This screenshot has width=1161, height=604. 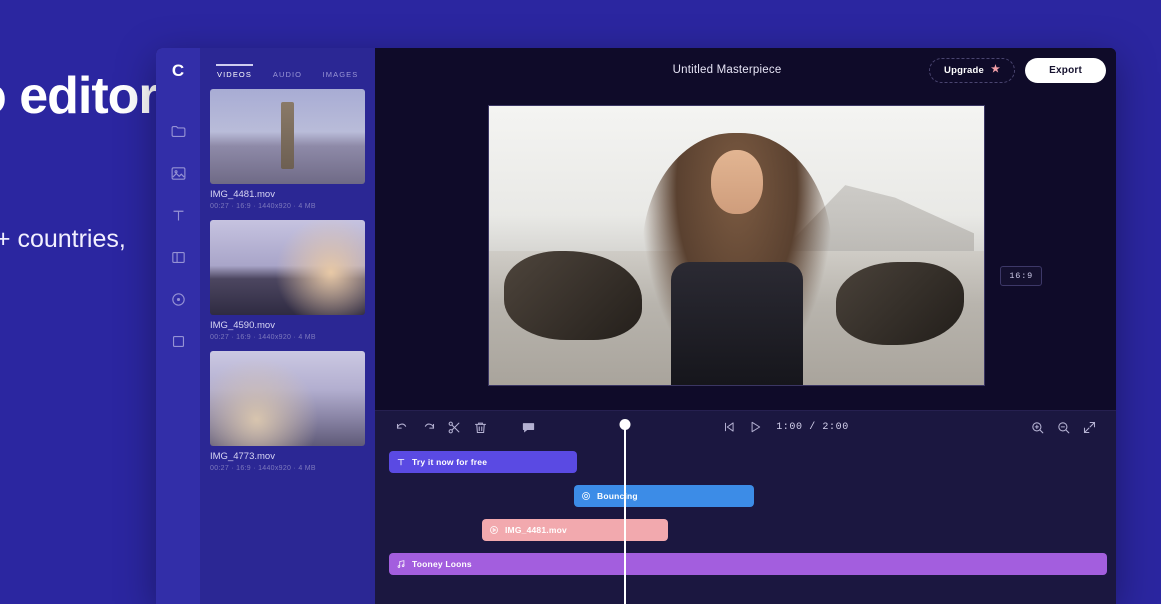 I want to click on split-icon, so click(x=454, y=427).